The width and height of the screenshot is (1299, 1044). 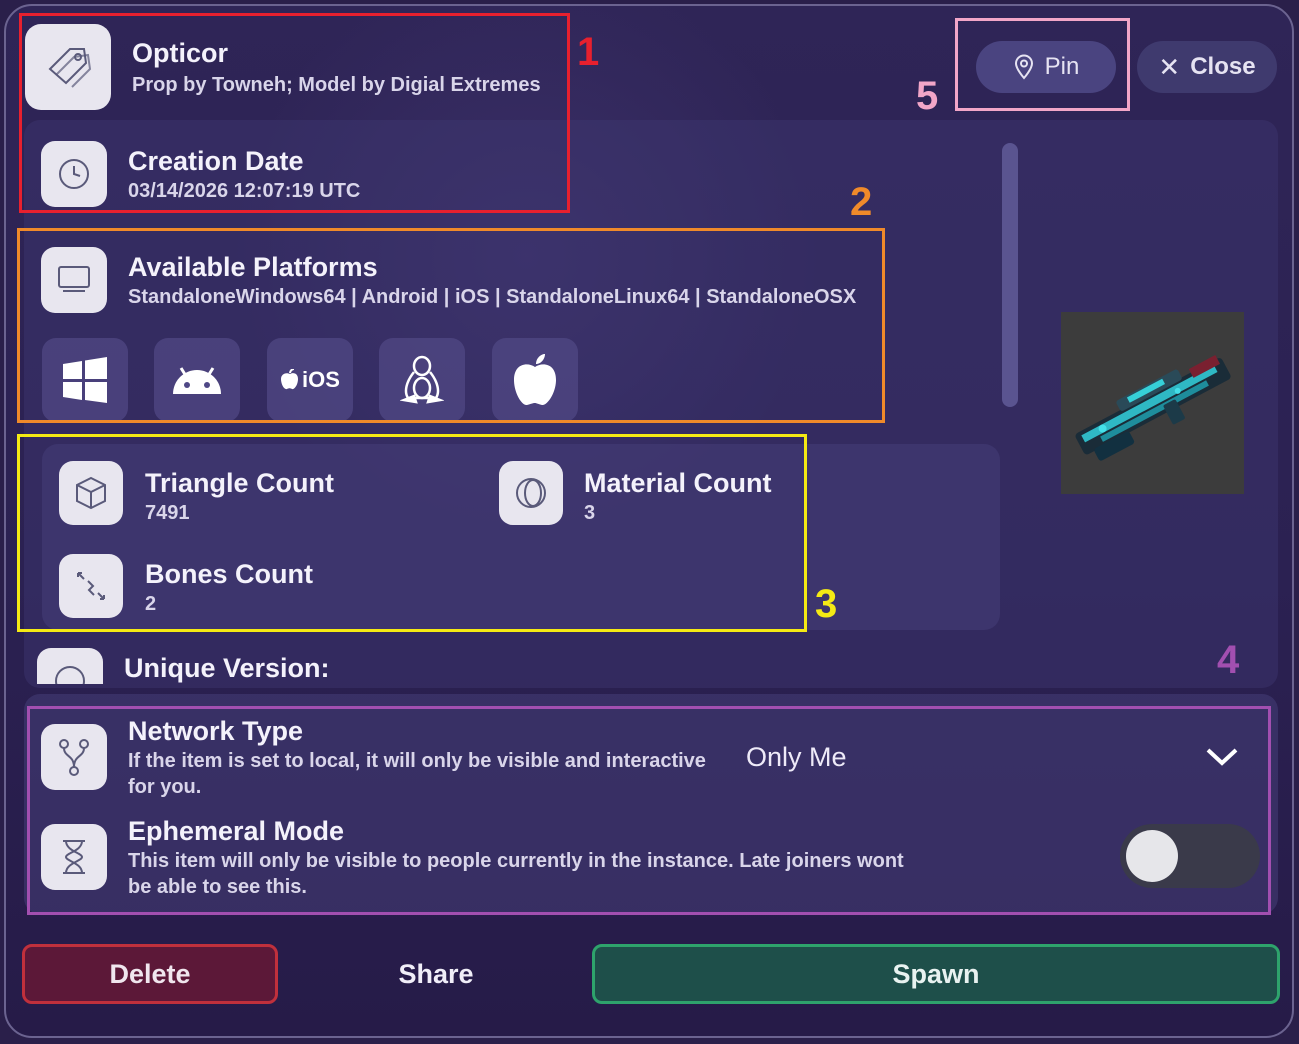 What do you see at coordinates (861, 202) in the screenshot?
I see `annotation-number-2: 2` at bounding box center [861, 202].